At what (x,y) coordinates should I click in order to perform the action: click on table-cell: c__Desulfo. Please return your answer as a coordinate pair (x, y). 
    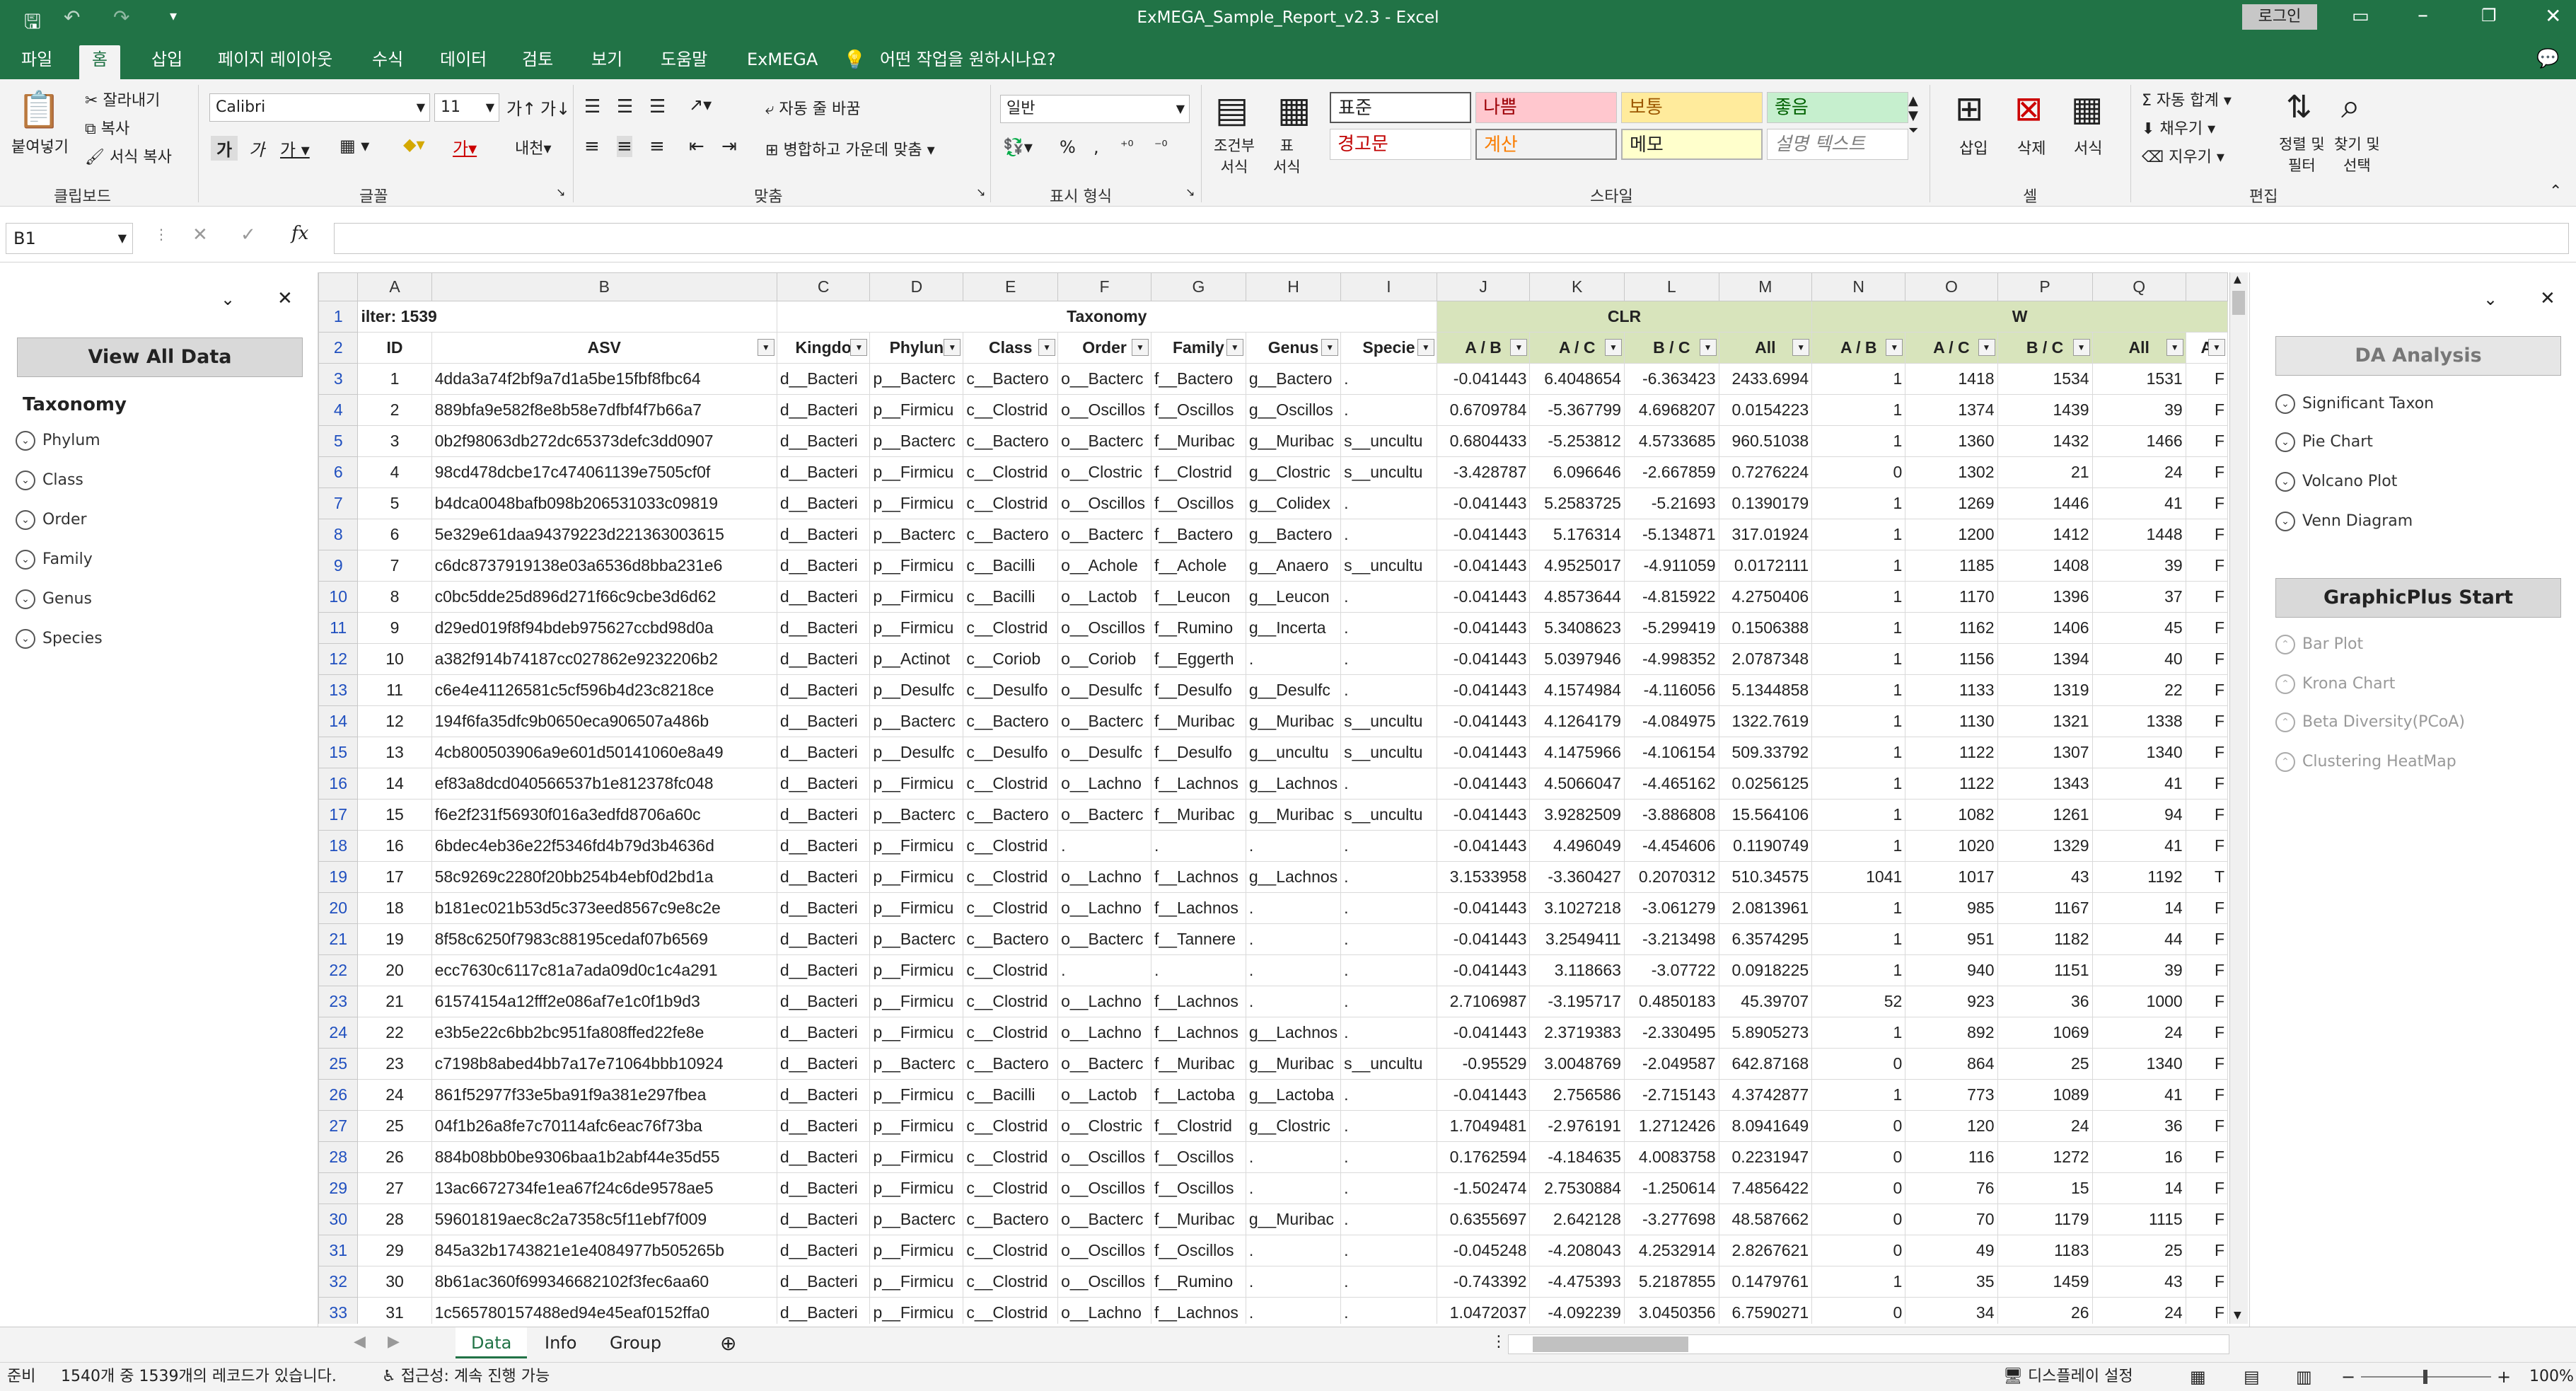
    Looking at the image, I should click on (1011, 690).